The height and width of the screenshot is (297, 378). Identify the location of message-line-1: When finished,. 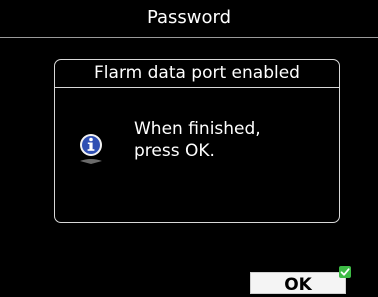
(197, 129).